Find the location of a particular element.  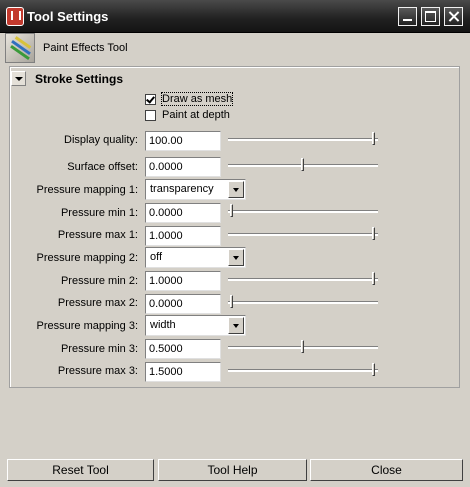

draw-as-mesh-checkbox is located at coordinates (150, 99).